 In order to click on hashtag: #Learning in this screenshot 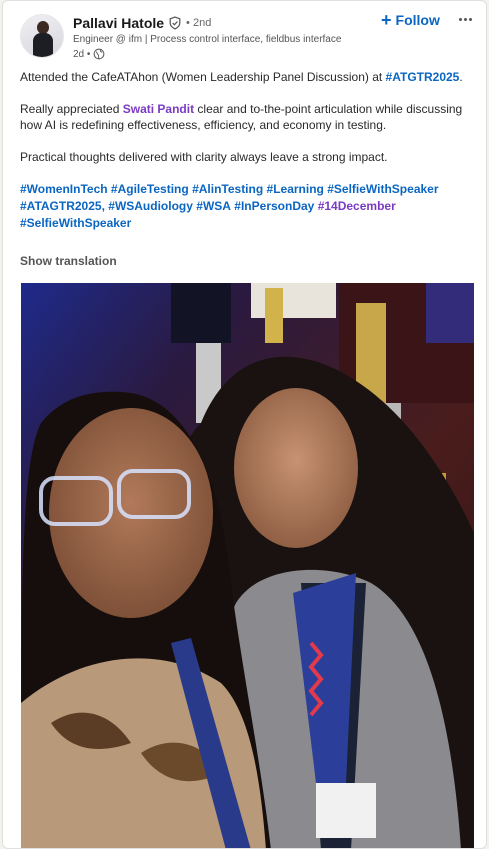, I will do `click(295, 189)`.